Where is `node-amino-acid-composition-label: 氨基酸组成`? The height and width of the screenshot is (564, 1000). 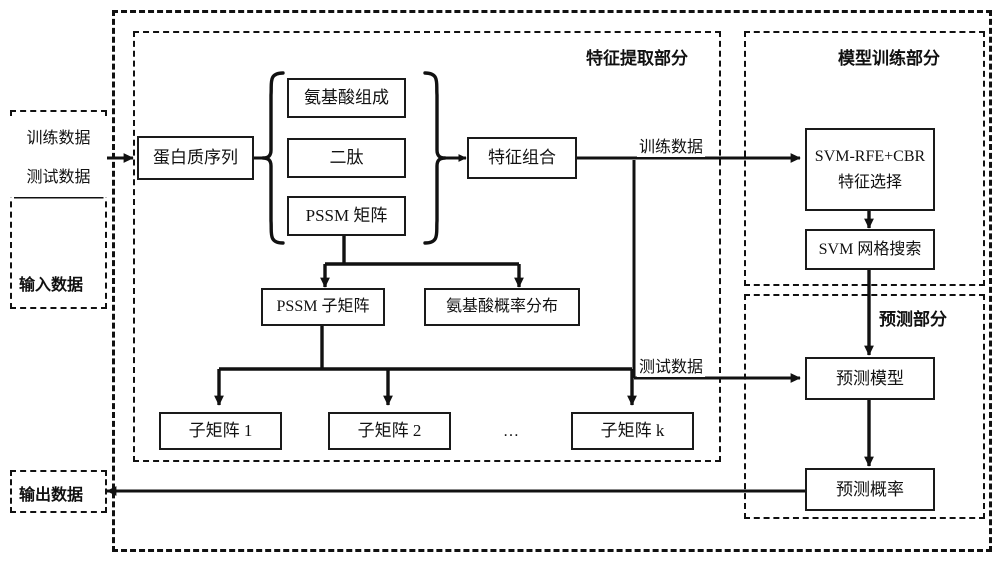 node-amino-acid-composition-label: 氨基酸组成 is located at coordinates (346, 98).